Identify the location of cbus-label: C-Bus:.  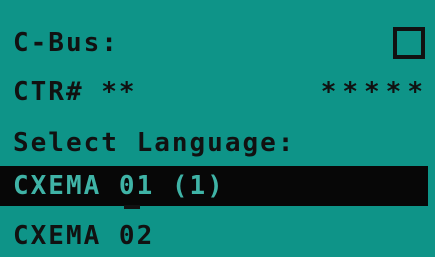
(66, 43).